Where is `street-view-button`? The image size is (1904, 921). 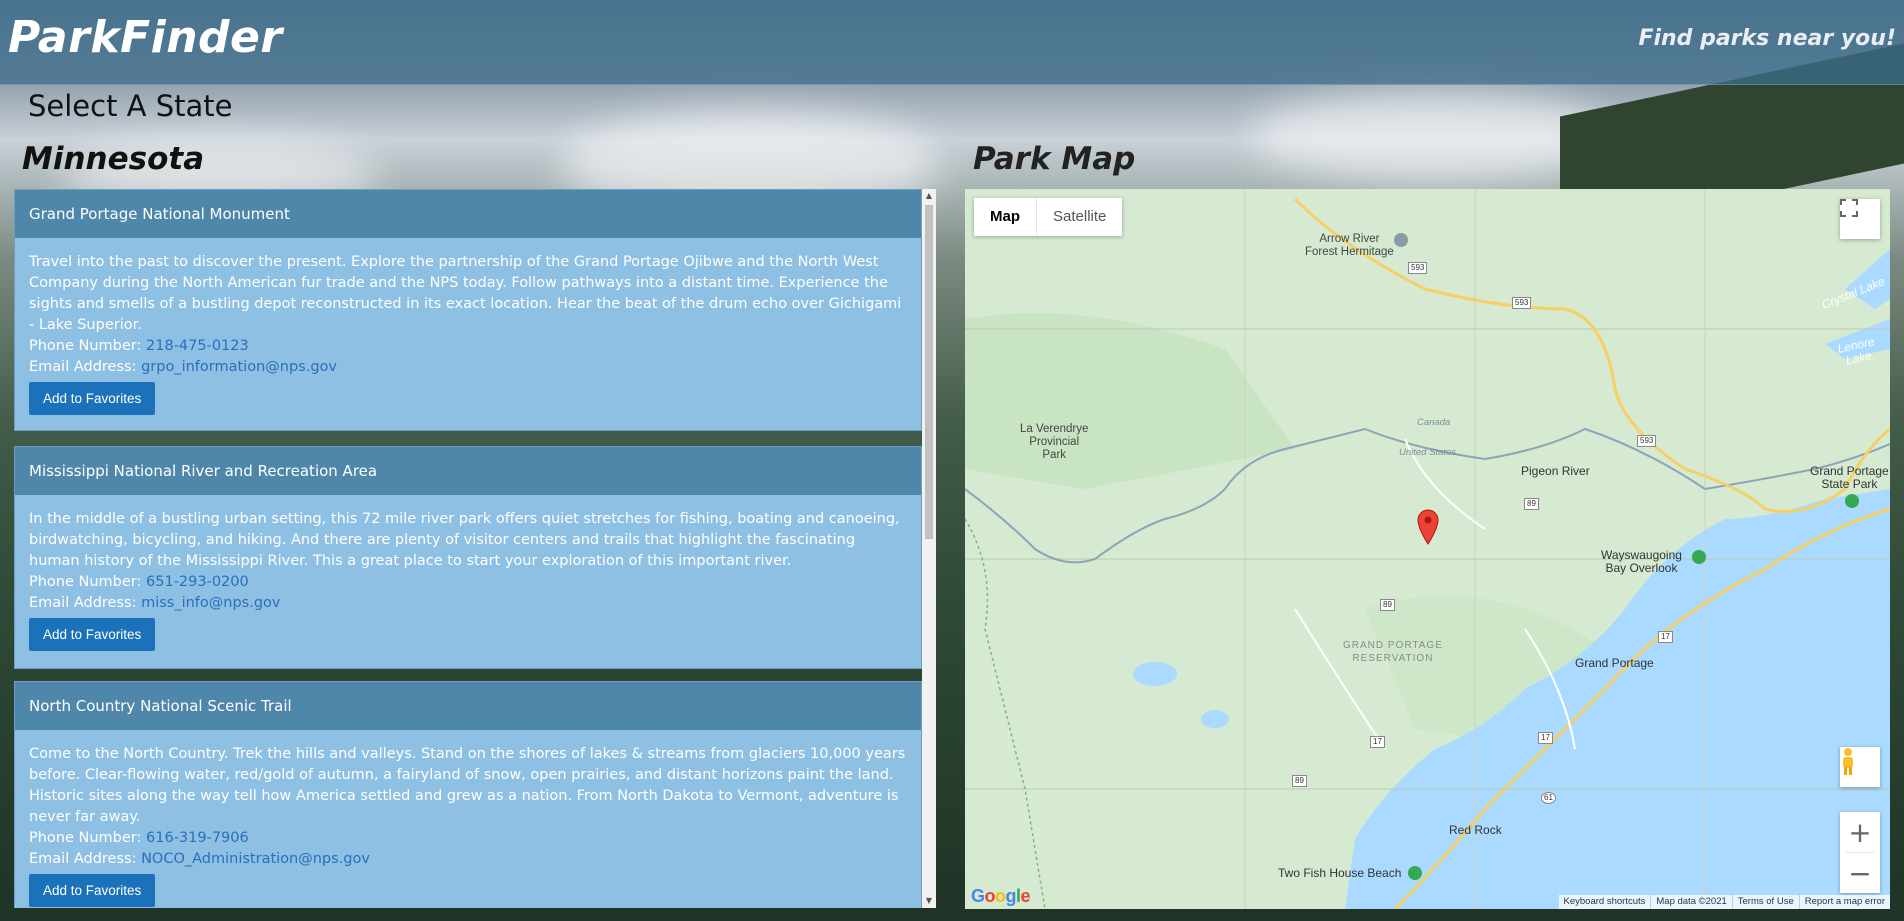
street-view-button is located at coordinates (1860, 767).